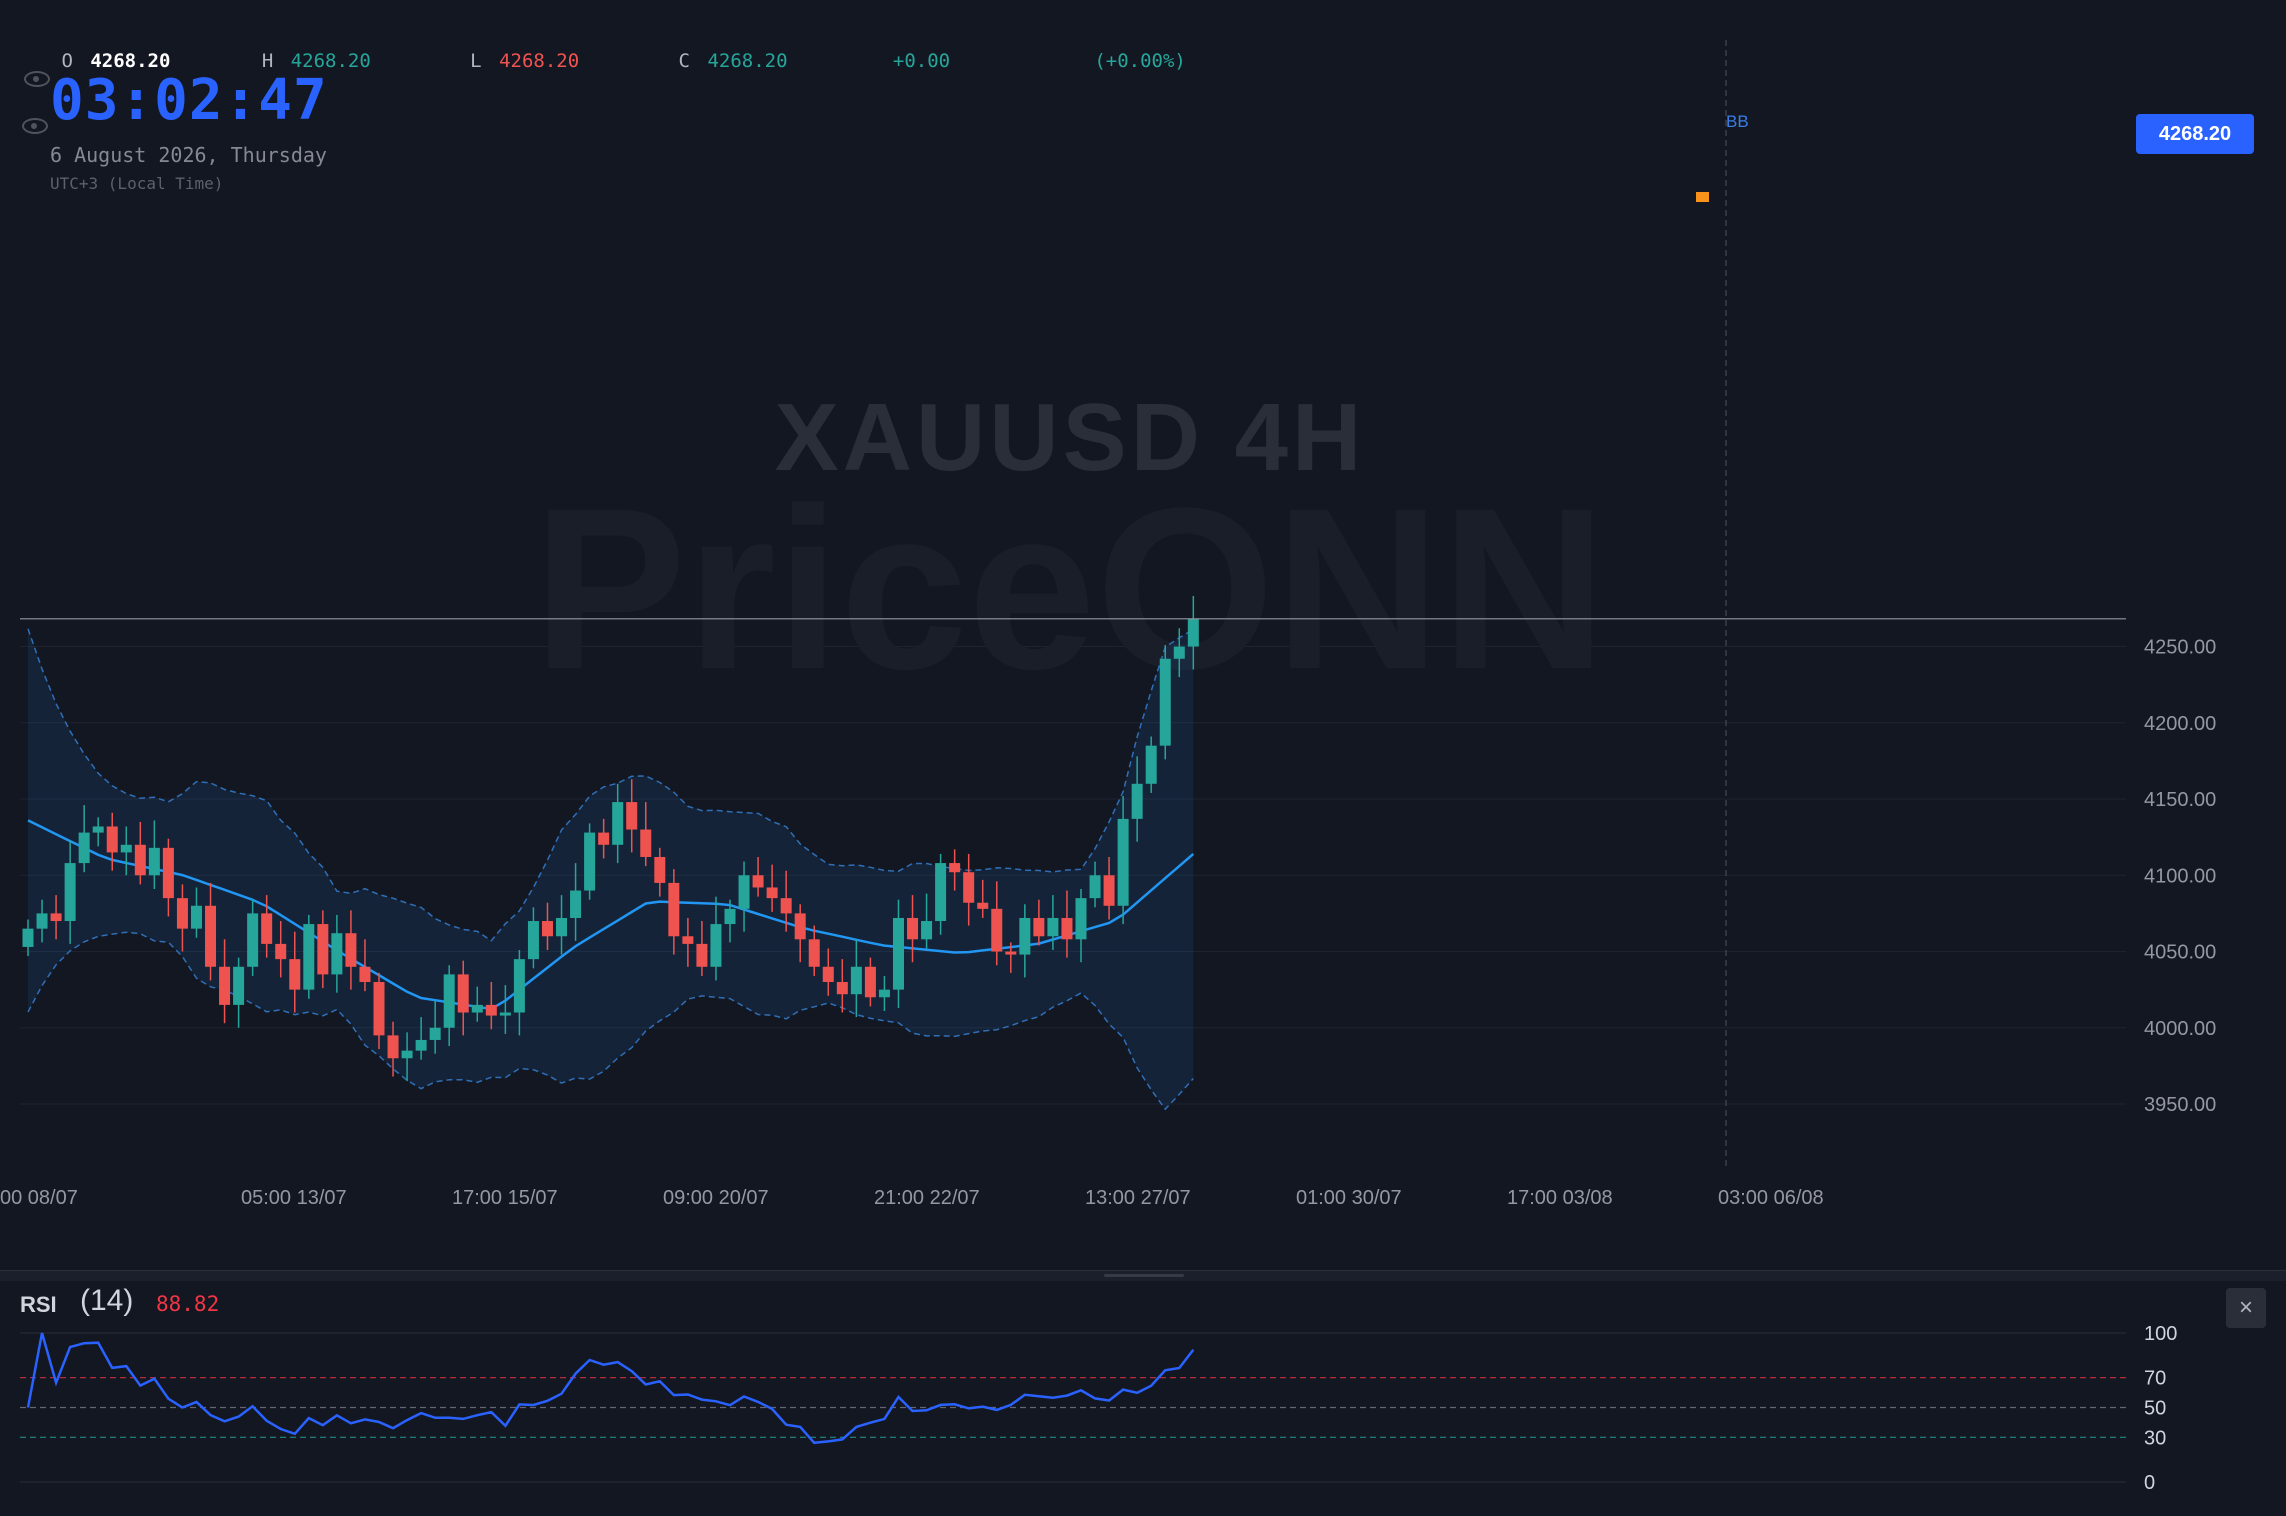 The image size is (2286, 1516). What do you see at coordinates (476, 61) in the screenshot?
I see `low-label: L` at bounding box center [476, 61].